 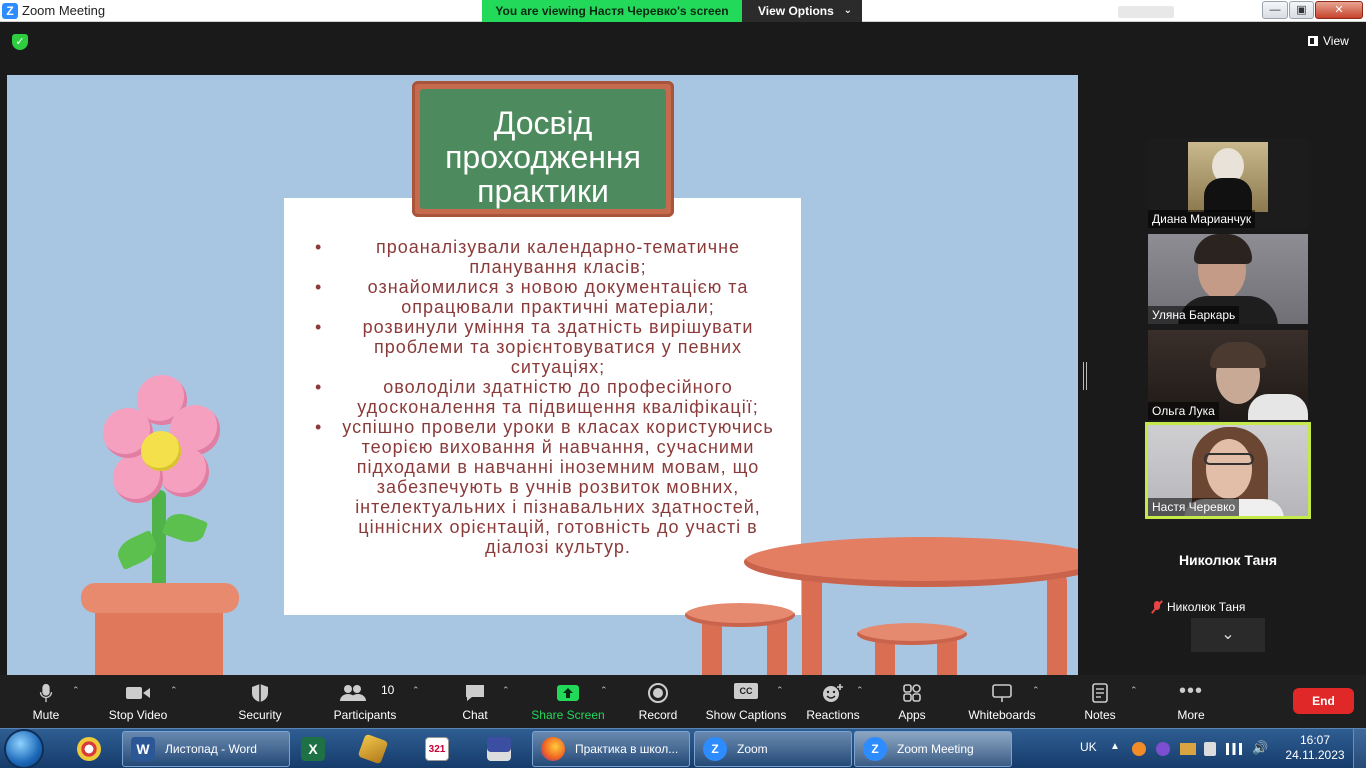 I want to click on share-screen-button: Share Screen, so click(x=568, y=701).